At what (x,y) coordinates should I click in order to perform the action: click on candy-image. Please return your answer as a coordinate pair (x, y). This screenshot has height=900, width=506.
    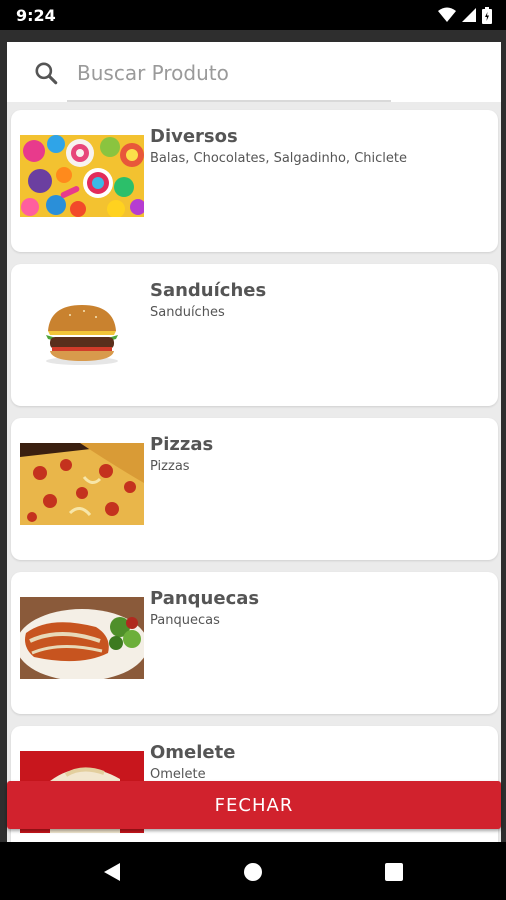
    Looking at the image, I should click on (82, 176).